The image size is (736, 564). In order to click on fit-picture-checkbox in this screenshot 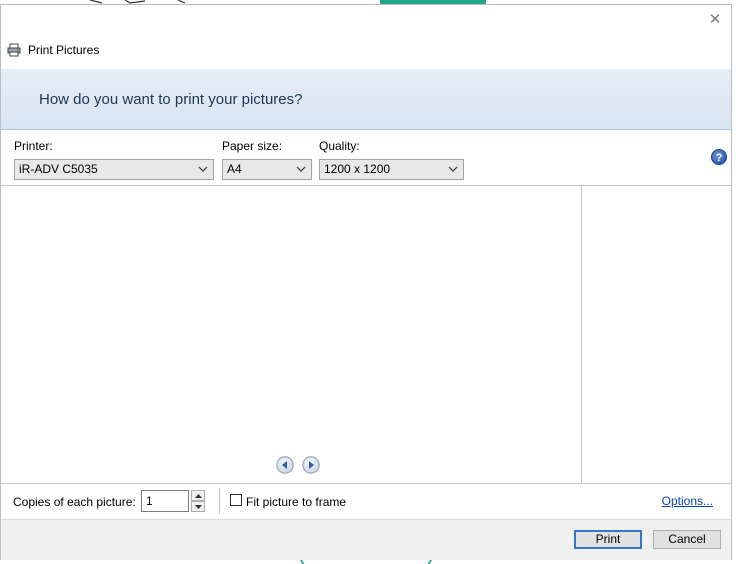, I will do `click(236, 500)`.